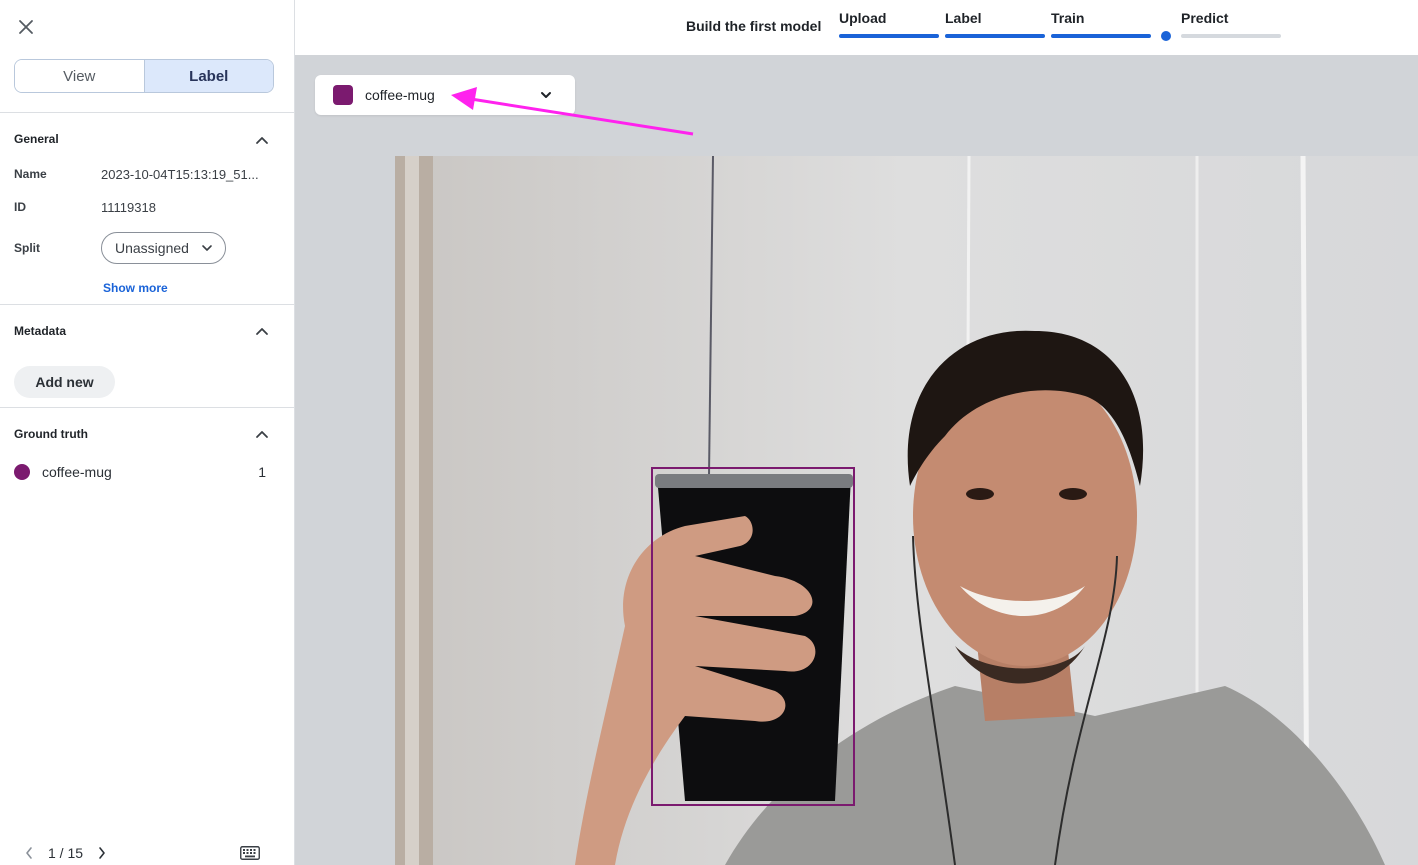 Image resolution: width=1418 pixels, height=865 pixels. I want to click on class-select: coffee-mug, so click(445, 95).